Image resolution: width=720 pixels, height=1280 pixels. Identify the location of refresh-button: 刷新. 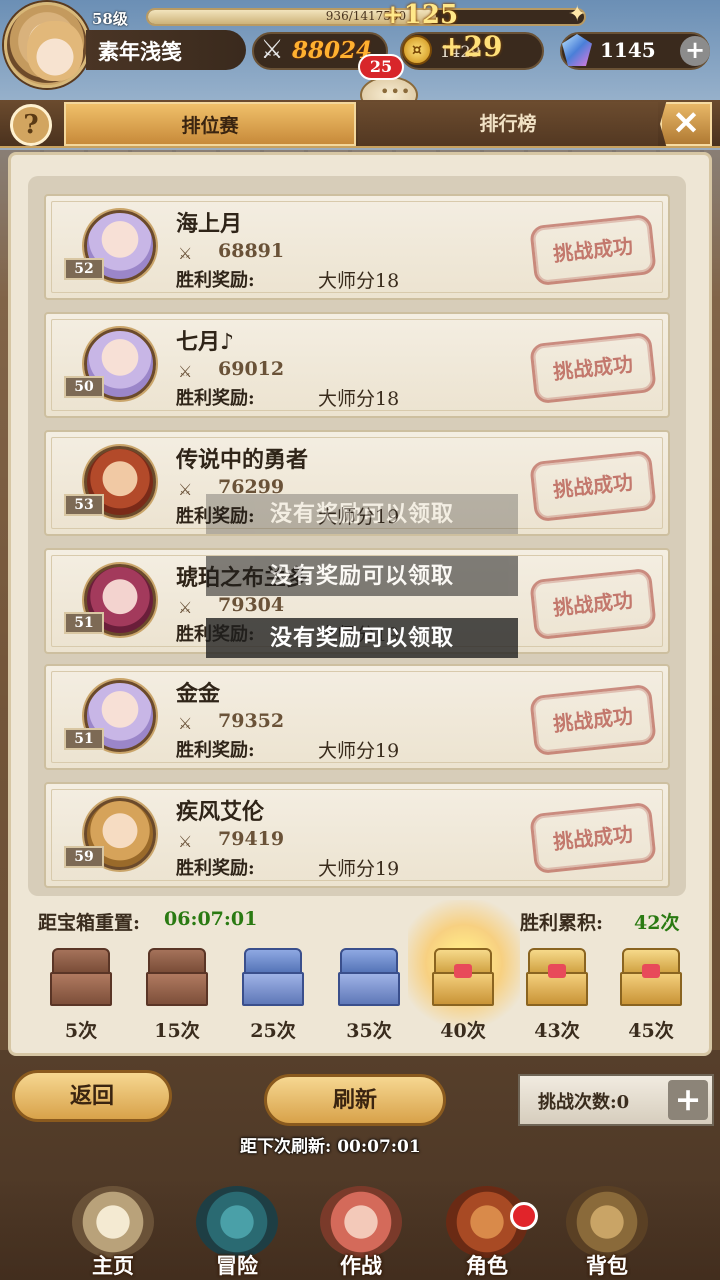
(355, 1100).